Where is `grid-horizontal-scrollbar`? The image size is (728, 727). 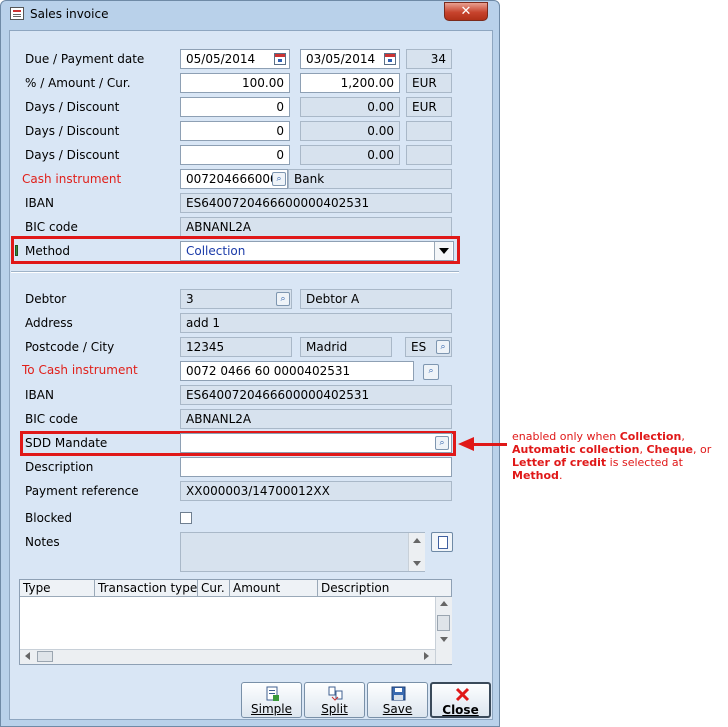
grid-horizontal-scrollbar is located at coordinates (227, 656).